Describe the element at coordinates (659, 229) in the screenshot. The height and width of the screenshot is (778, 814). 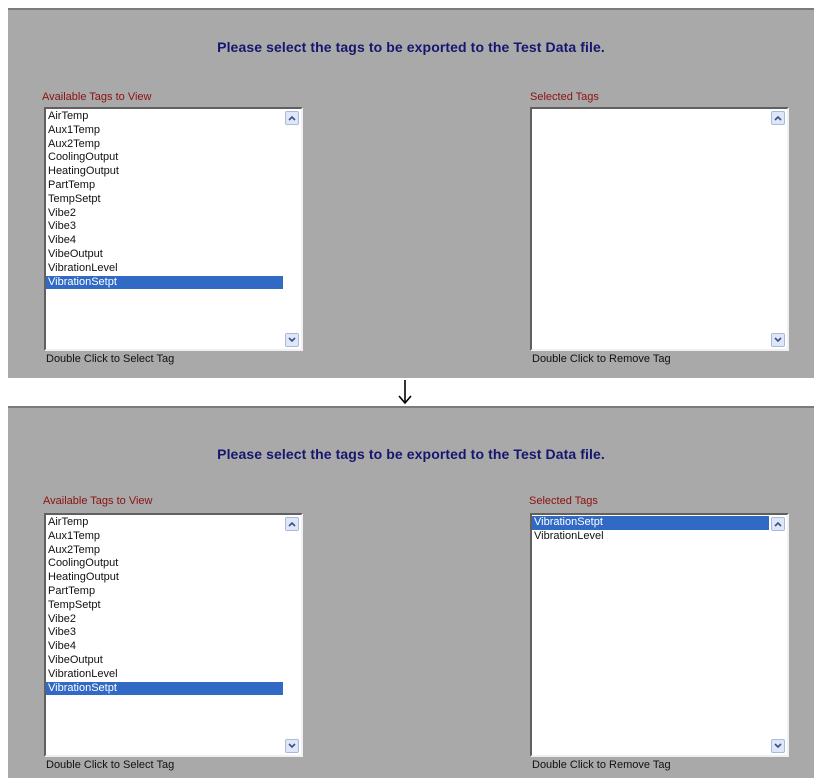
I see `selected-tags-listbox` at that location.